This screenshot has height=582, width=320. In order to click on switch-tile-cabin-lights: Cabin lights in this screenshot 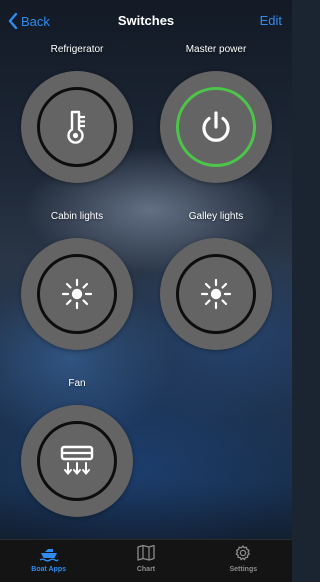, I will do `click(77, 280)`.